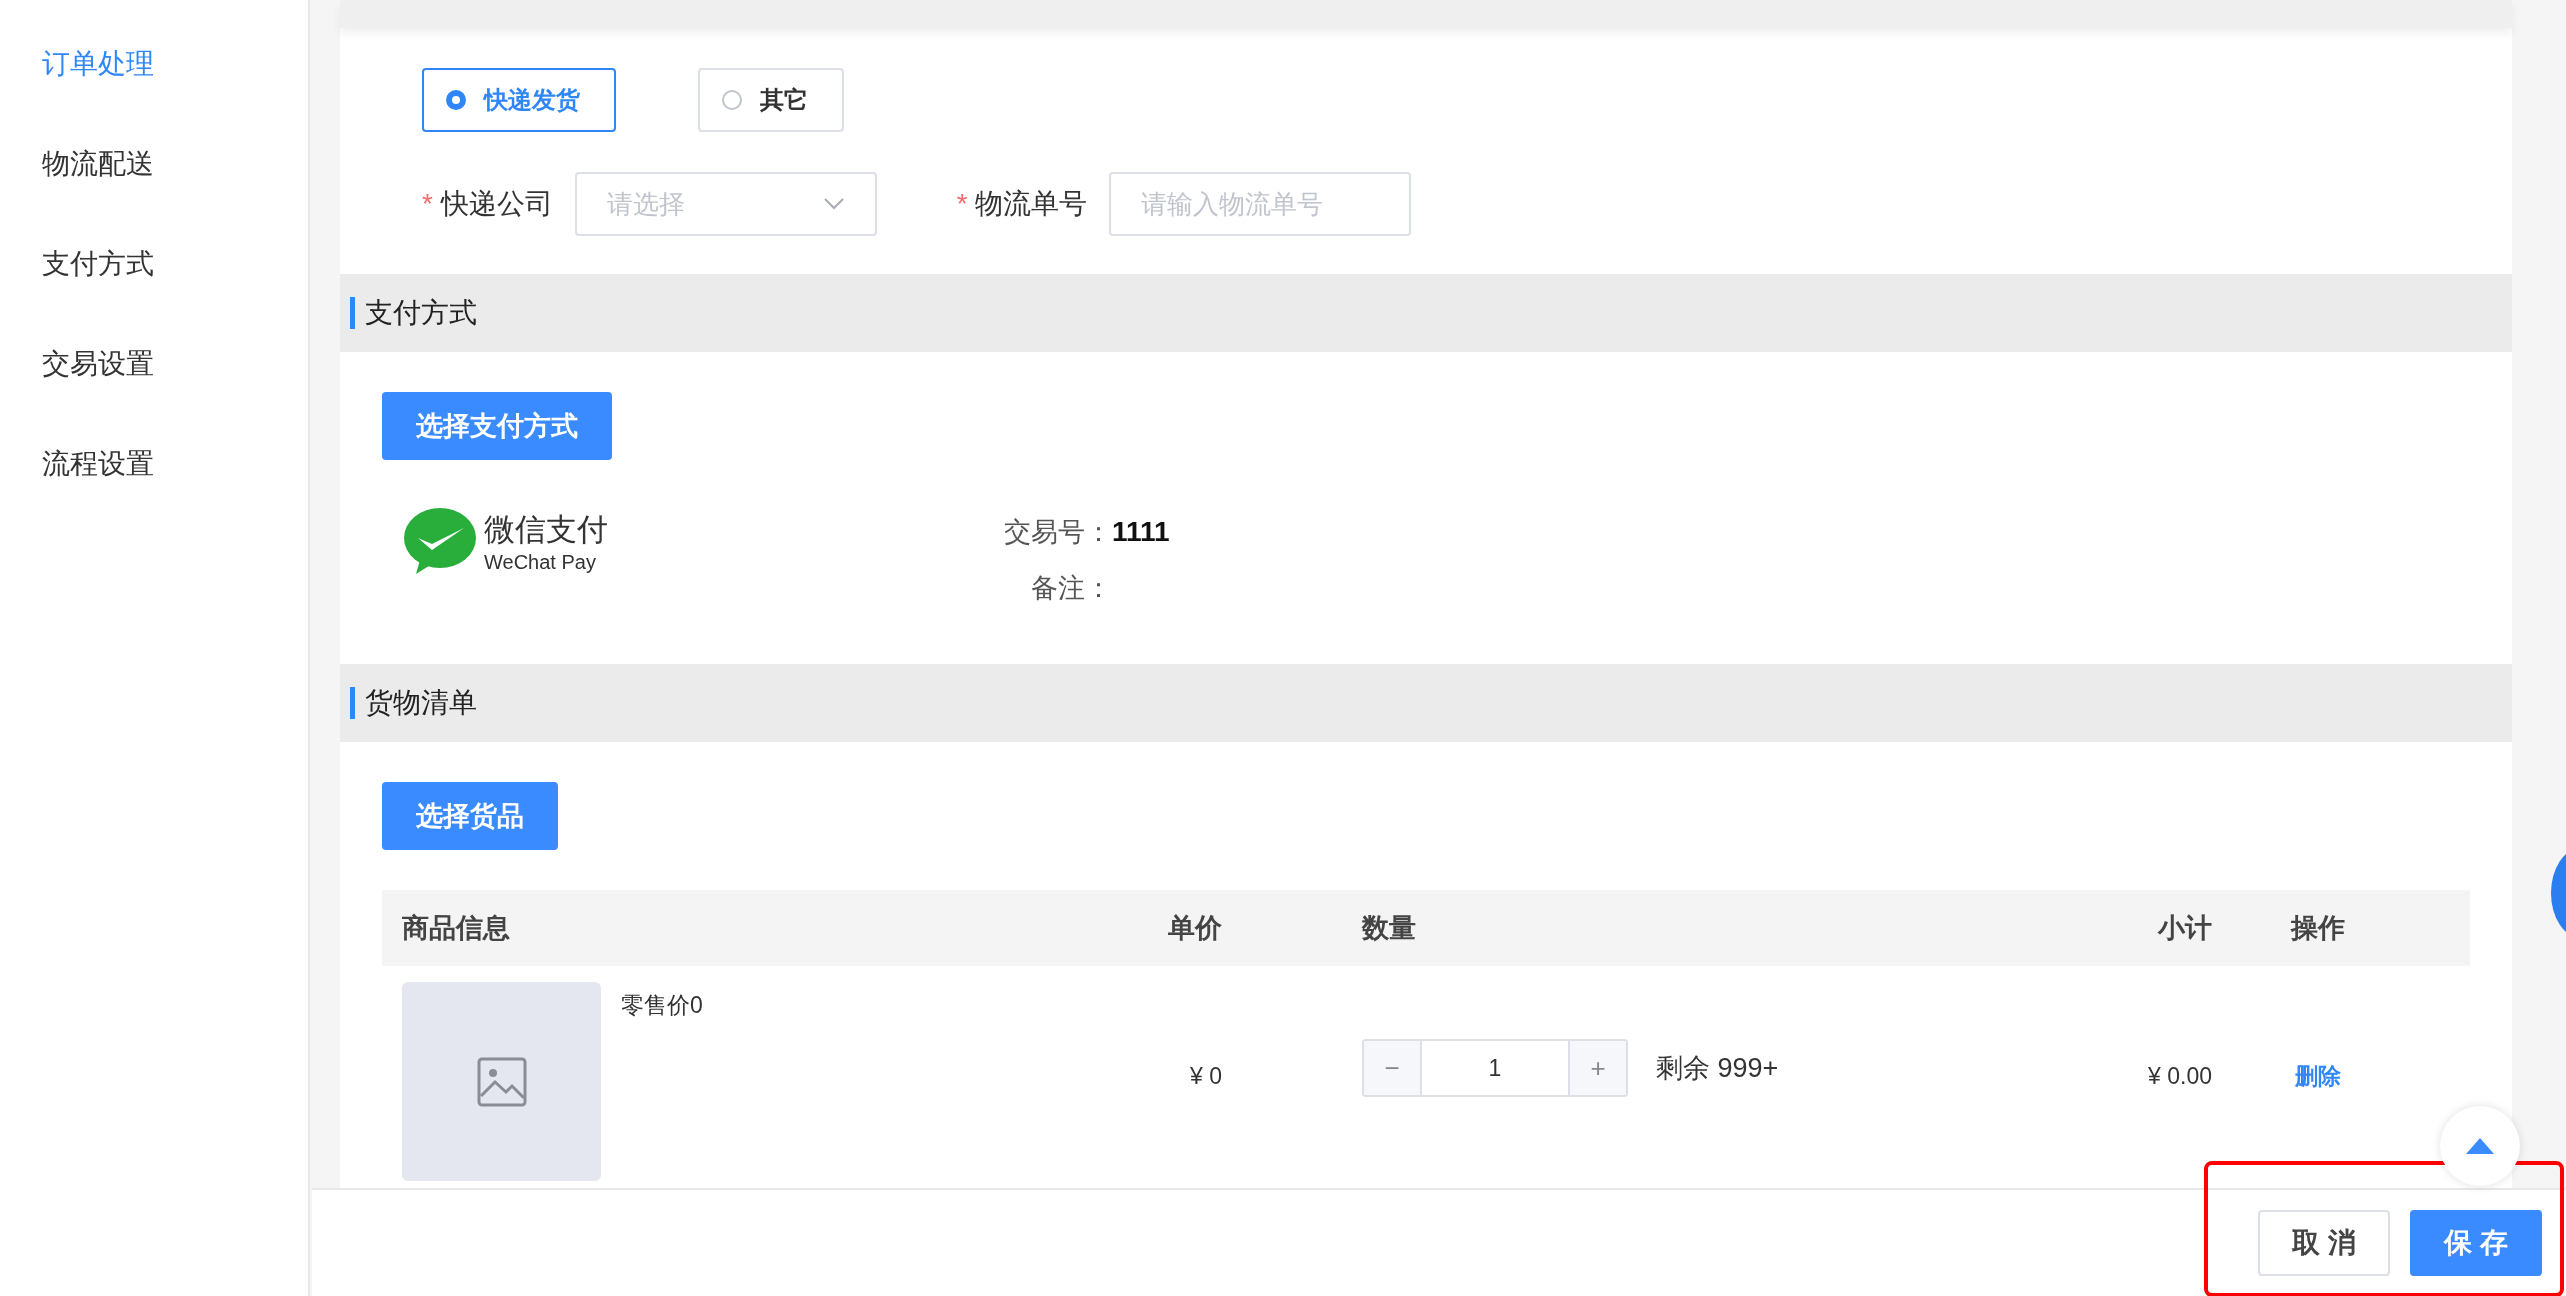  What do you see at coordinates (519, 100) in the screenshot?
I see `radio-option: 快递发货` at bounding box center [519, 100].